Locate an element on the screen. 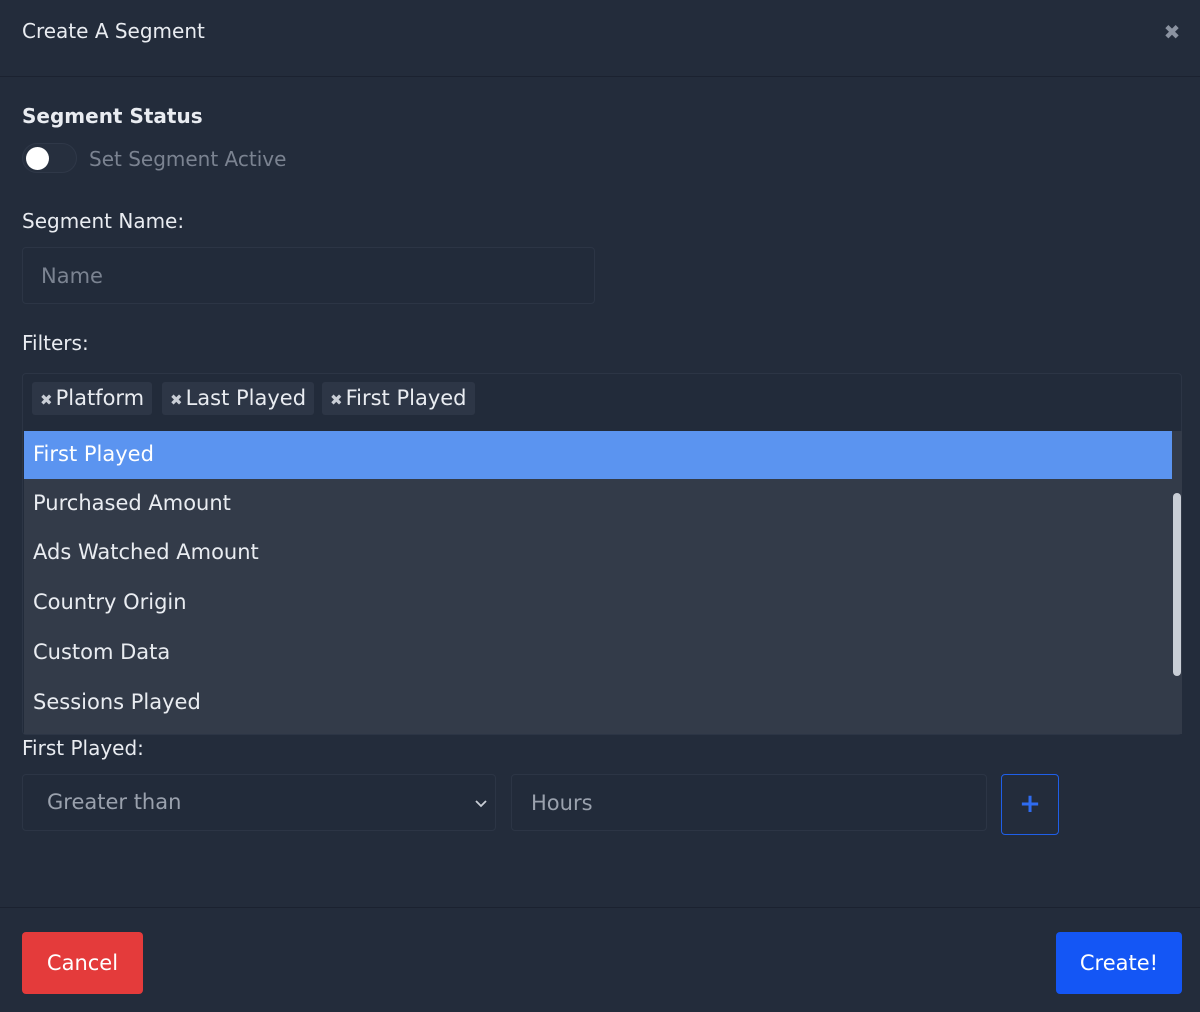  scrollbar-thumb is located at coordinates (1177, 584).